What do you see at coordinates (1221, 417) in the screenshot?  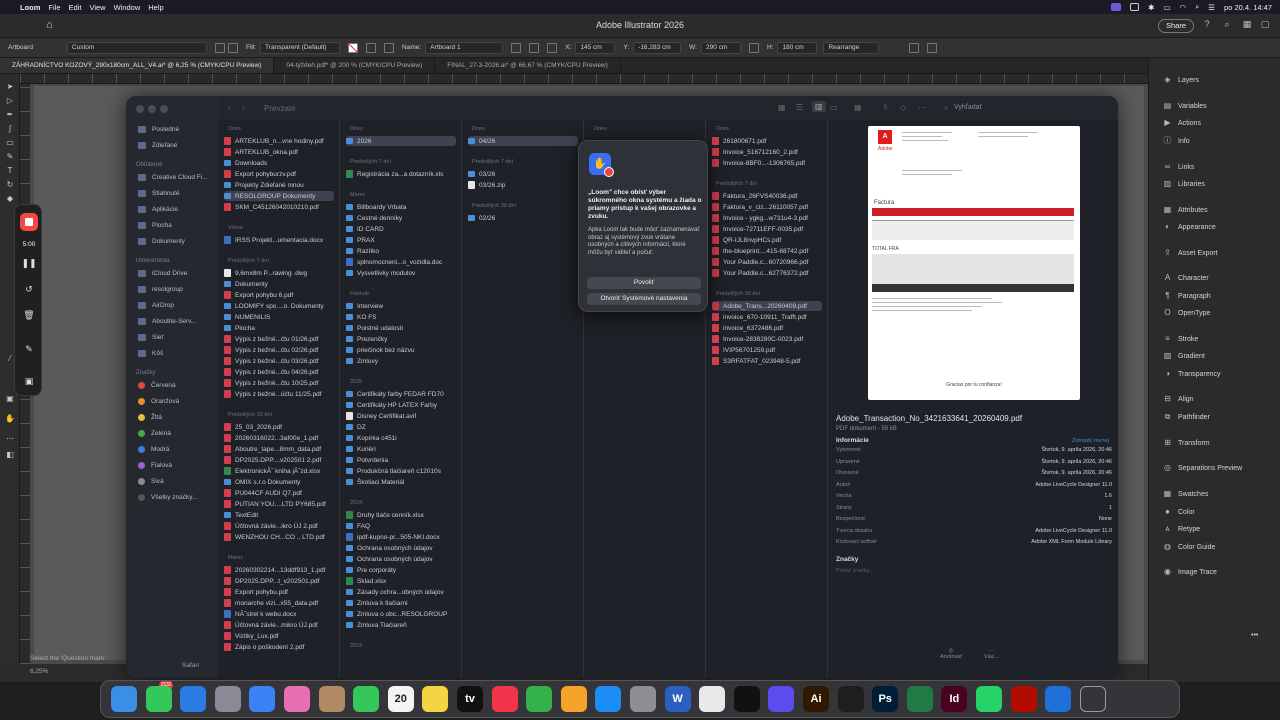 I see `panel-pathfinder: ⧉ Pathfinder` at bounding box center [1221, 417].